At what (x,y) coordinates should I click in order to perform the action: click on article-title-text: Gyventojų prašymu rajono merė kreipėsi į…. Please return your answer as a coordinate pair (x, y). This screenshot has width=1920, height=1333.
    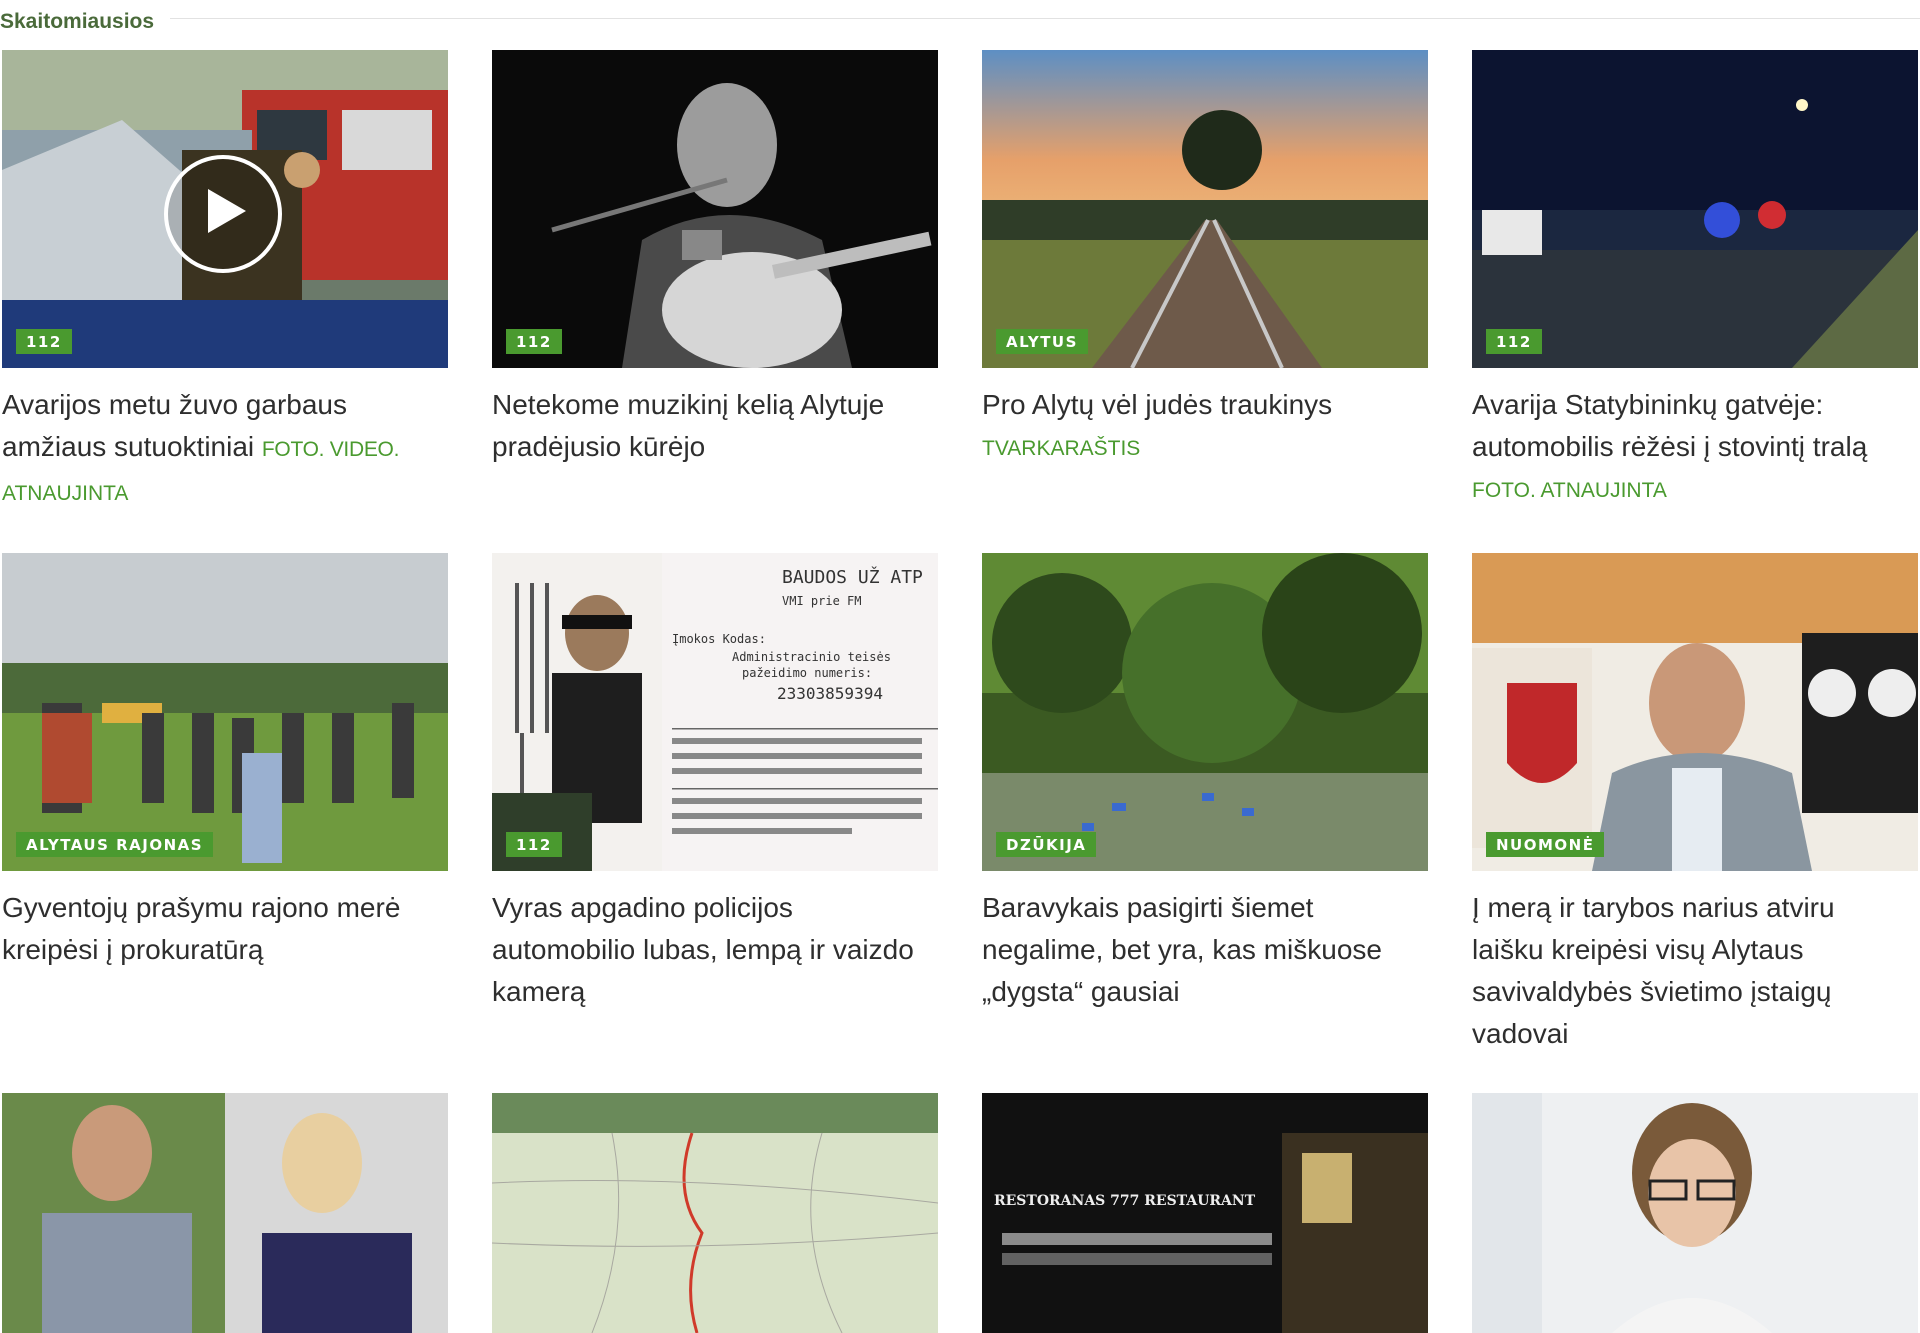
    Looking at the image, I should click on (201, 928).